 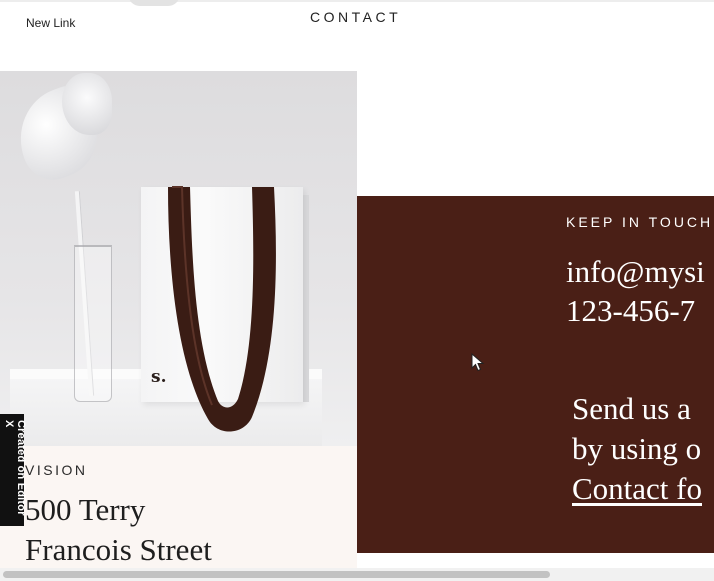 I want to click on mouse-pointer-icon, so click(x=478, y=362).